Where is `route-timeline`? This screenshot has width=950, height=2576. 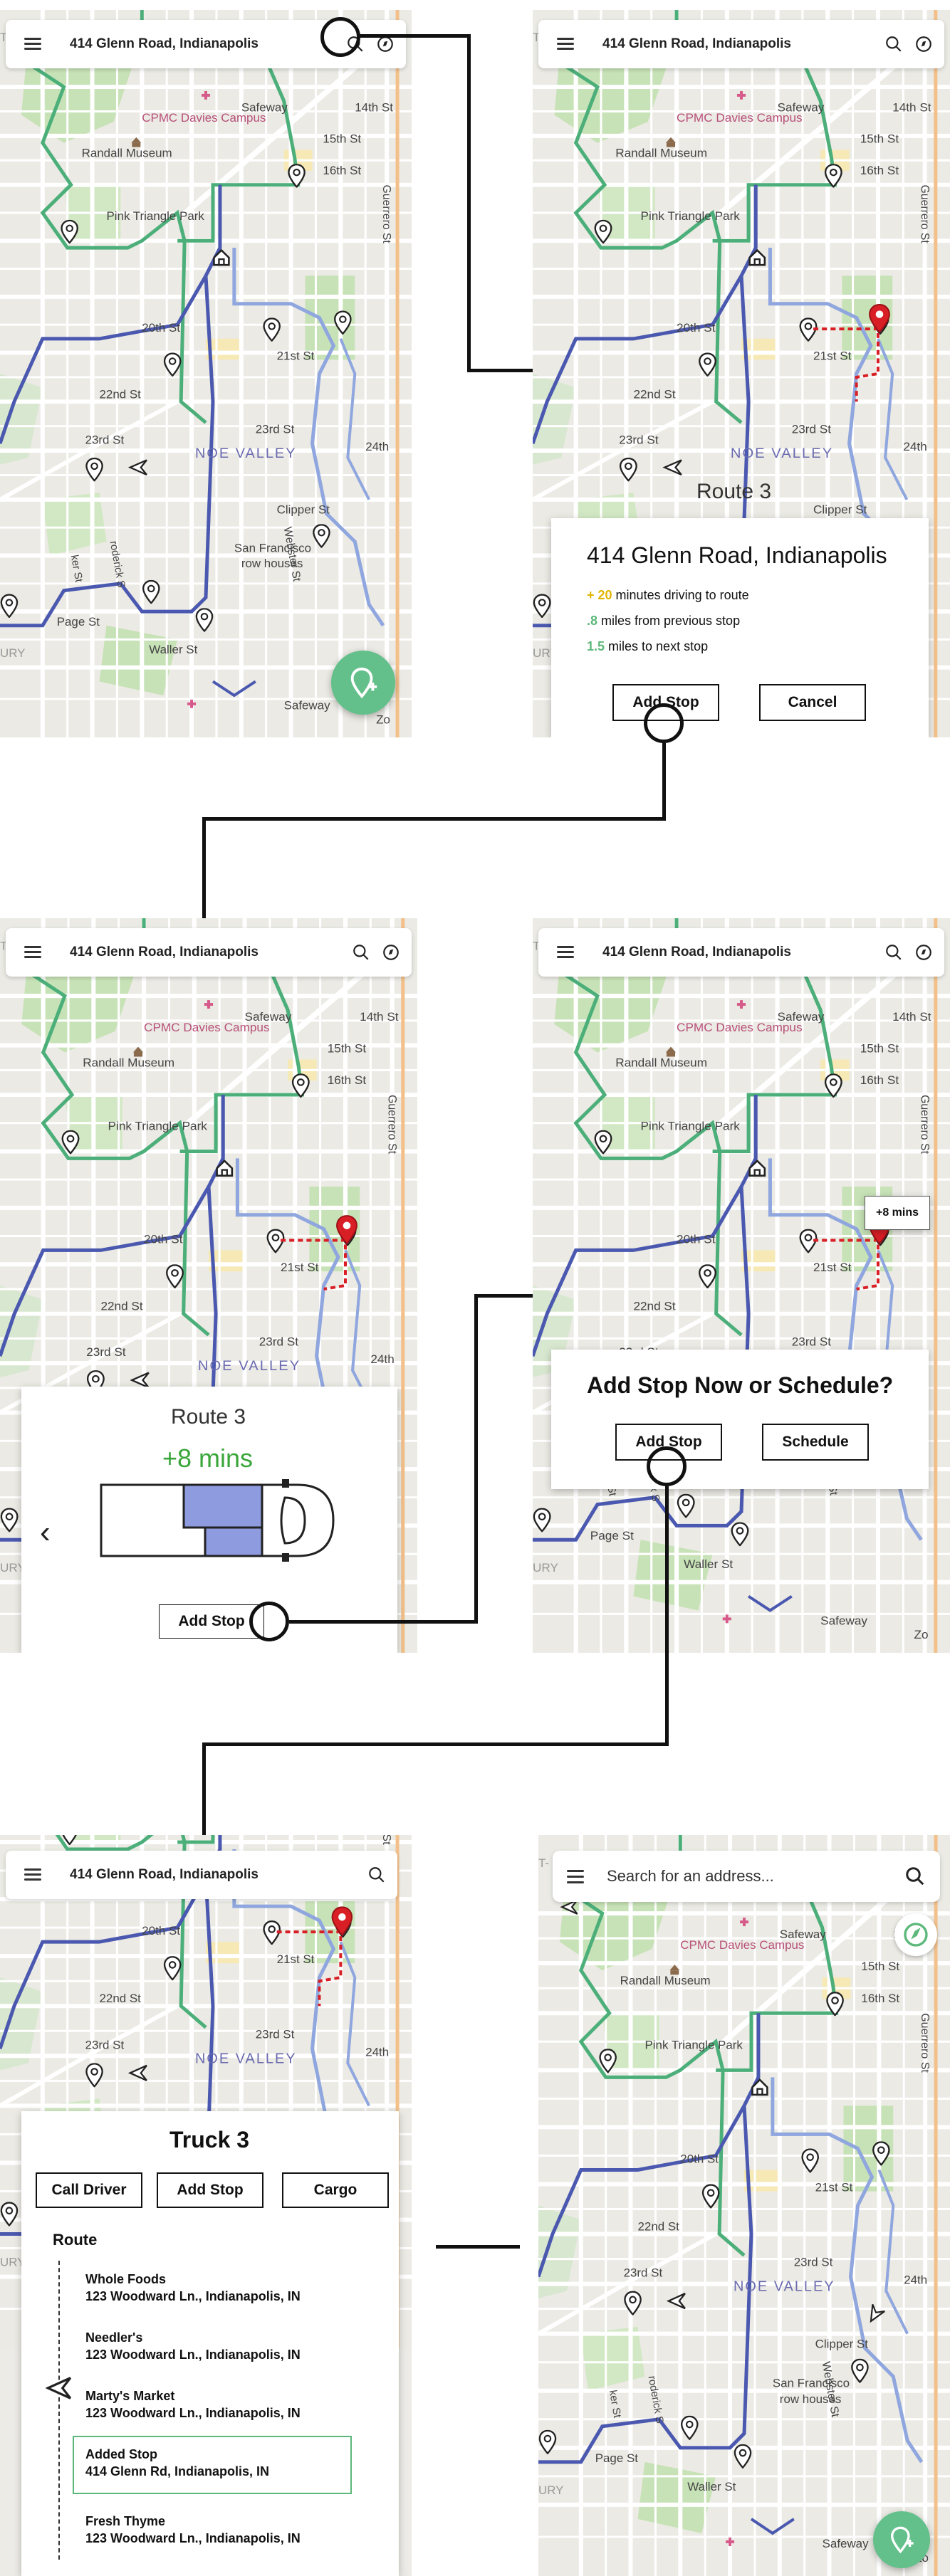
route-timeline is located at coordinates (59, 2410).